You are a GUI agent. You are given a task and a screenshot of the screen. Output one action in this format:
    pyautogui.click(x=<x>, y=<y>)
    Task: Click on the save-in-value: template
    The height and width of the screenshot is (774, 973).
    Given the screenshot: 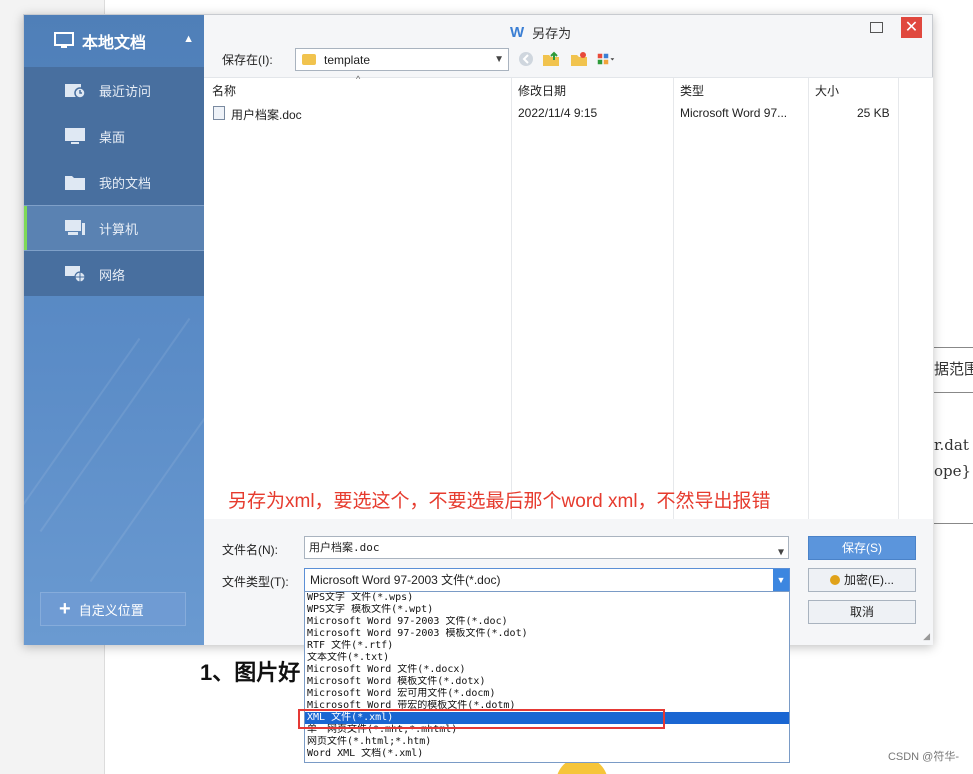 What is the action you would take?
    pyautogui.click(x=347, y=59)
    